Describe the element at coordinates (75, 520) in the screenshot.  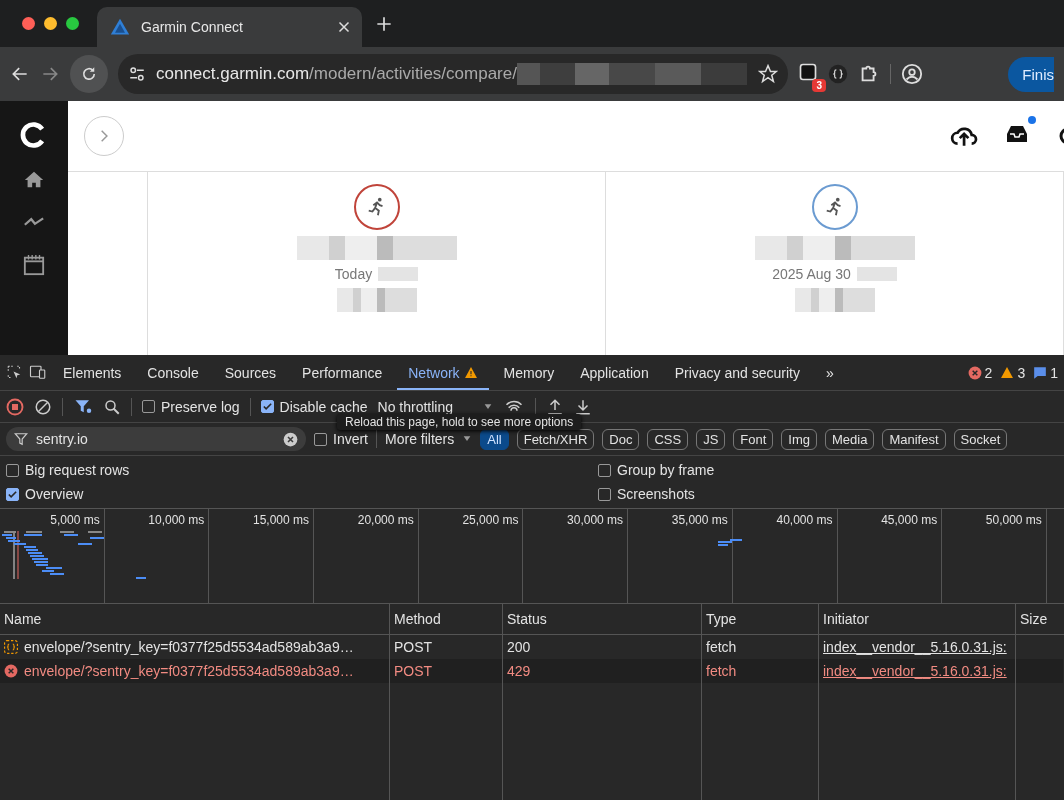
I see `timeline-tick: 5,000 ms` at that location.